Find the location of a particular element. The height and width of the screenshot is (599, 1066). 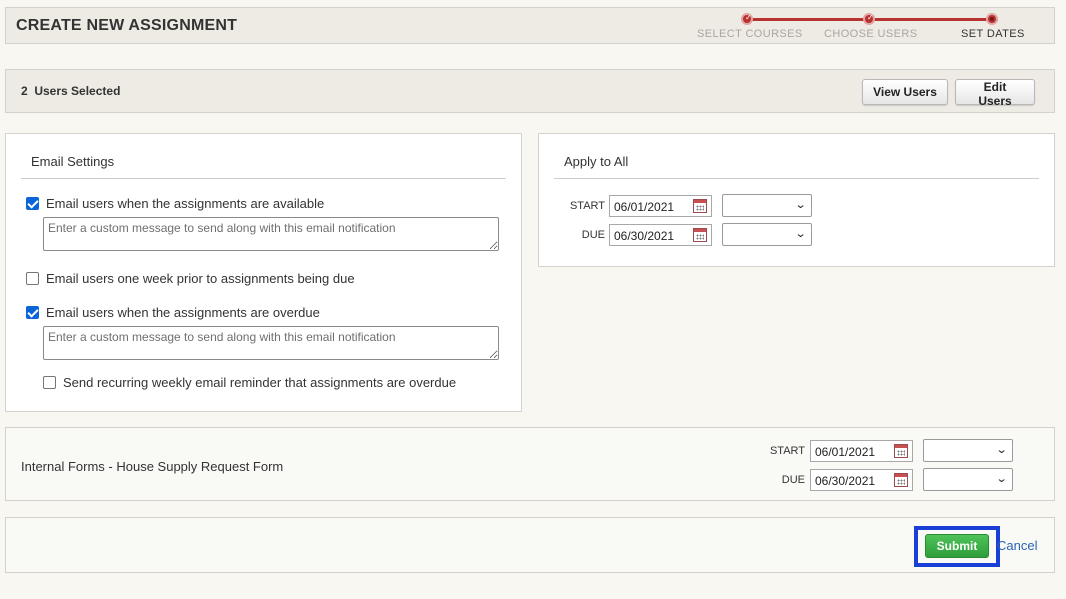

users-selected-count: 2 Users Selected is located at coordinates (71, 91).